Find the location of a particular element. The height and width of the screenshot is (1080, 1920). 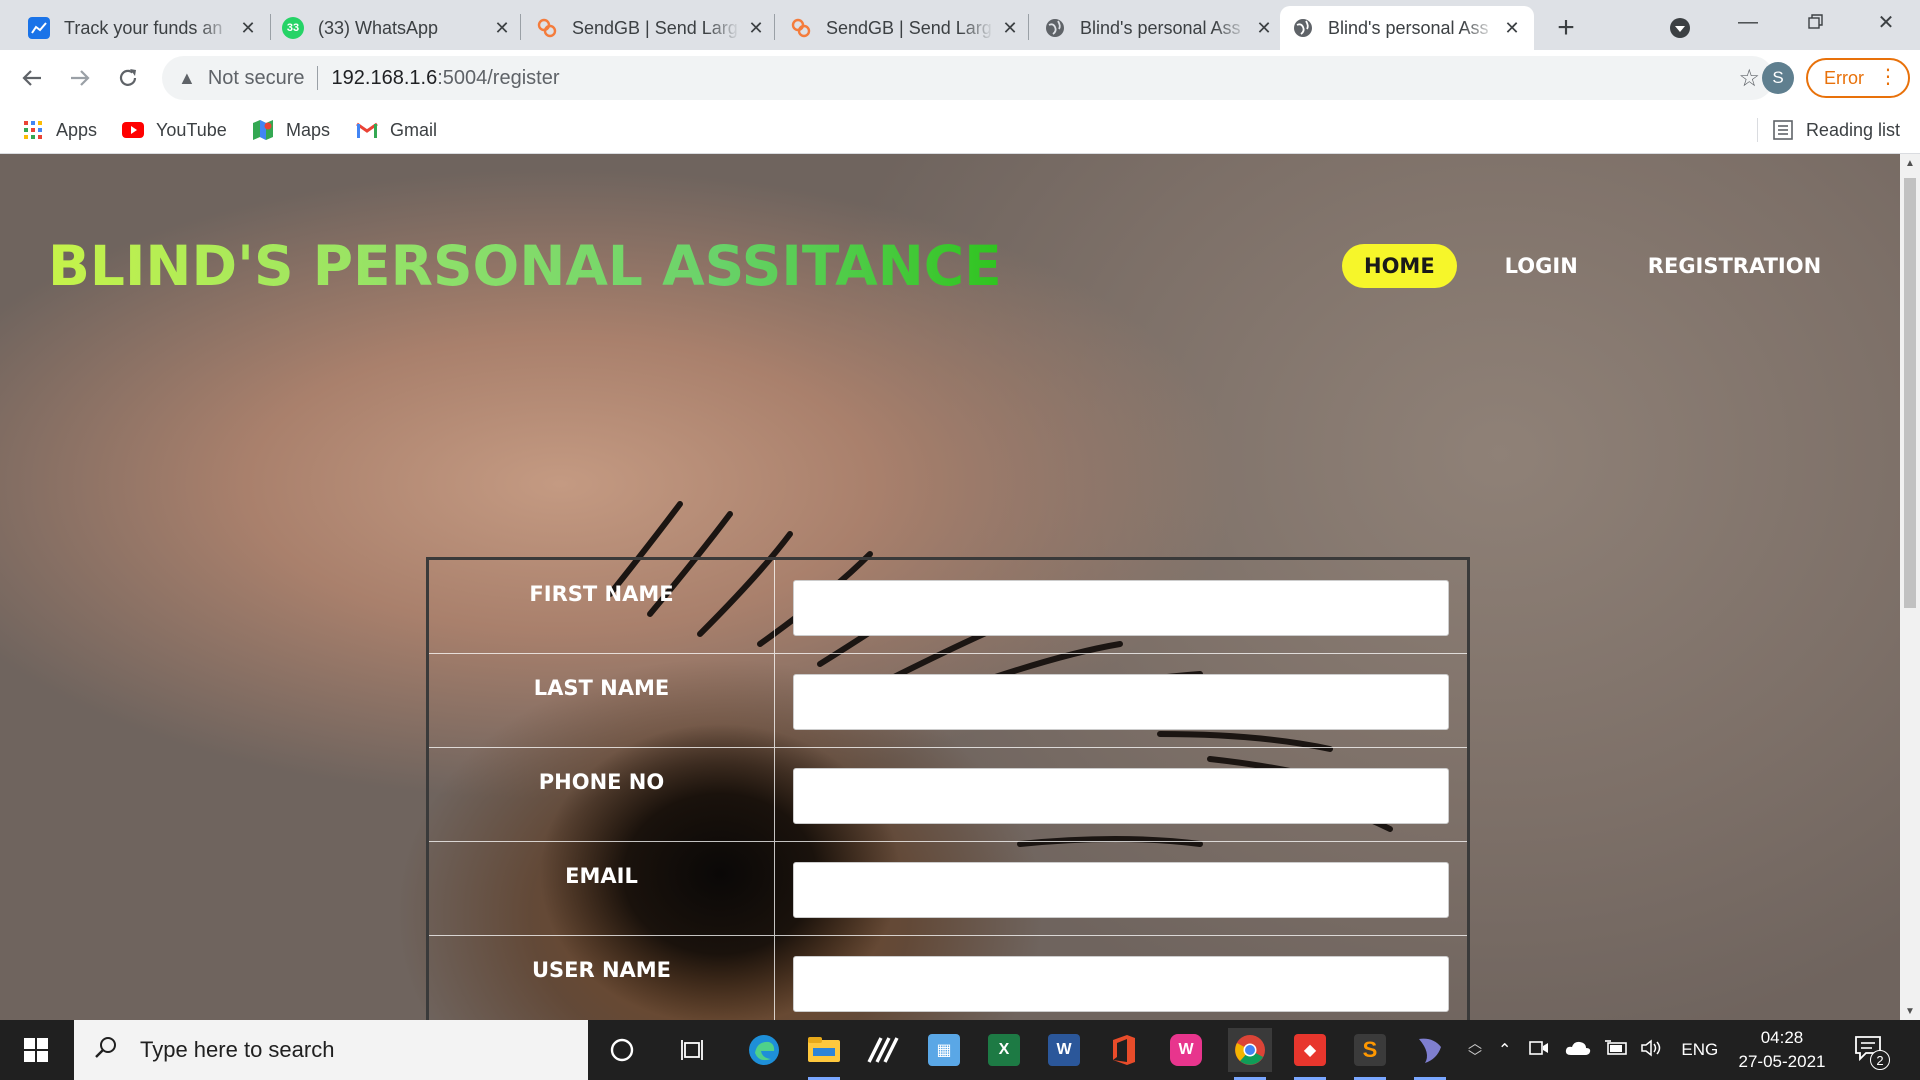

wamp-icon: W is located at coordinates (1186, 1050).